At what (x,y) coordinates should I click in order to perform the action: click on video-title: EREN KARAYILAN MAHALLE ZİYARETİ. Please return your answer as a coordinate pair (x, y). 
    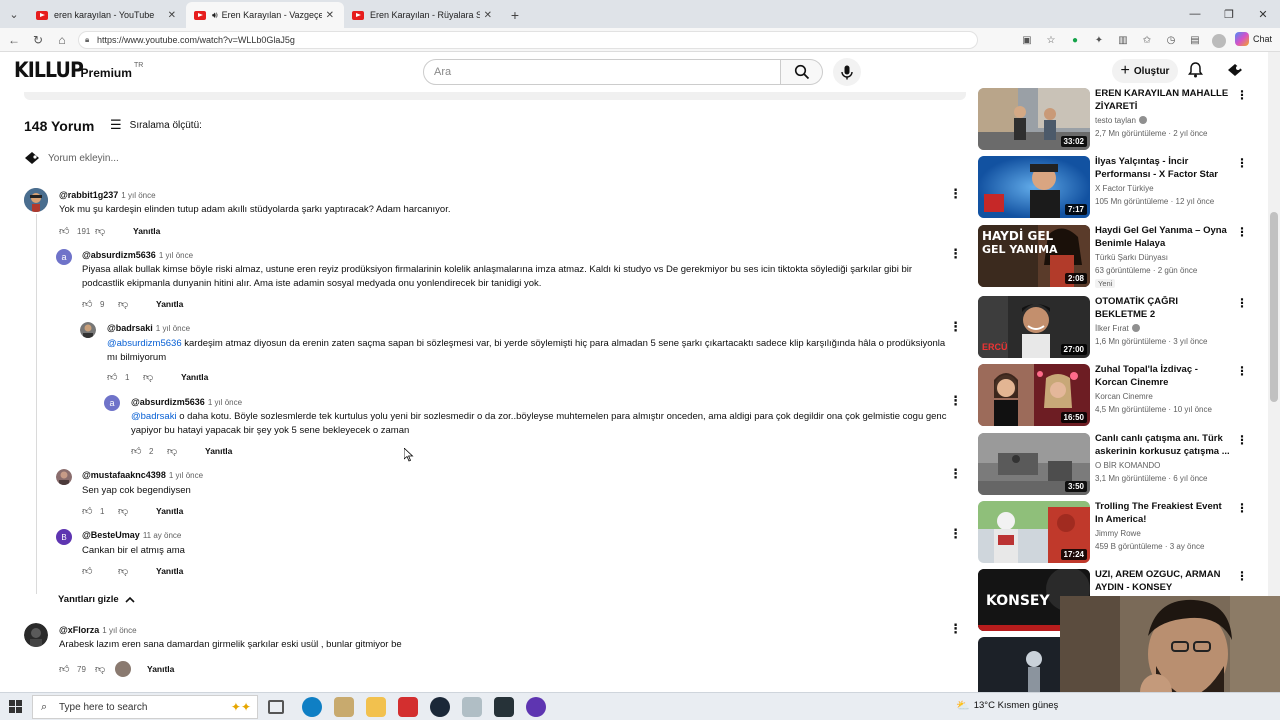
    Looking at the image, I should click on (1163, 100).